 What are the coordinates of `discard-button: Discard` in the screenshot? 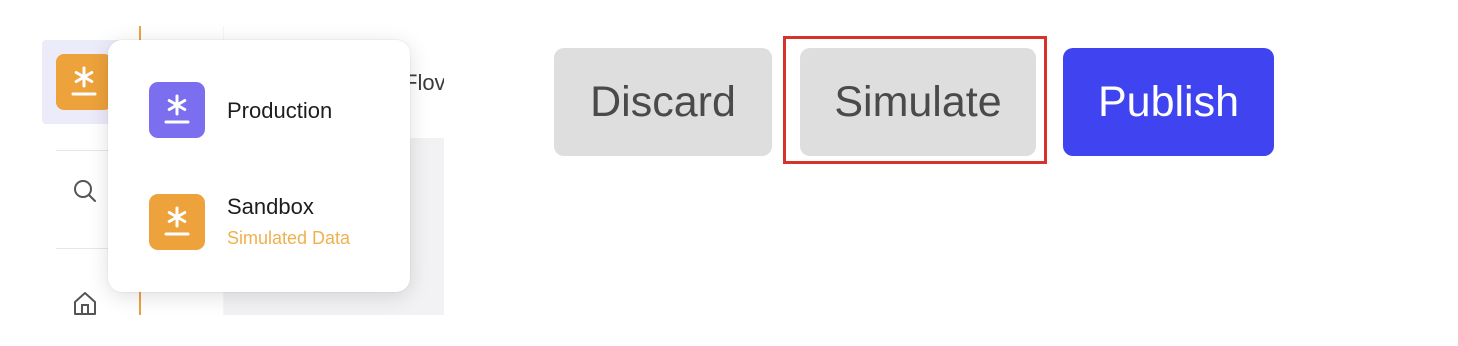 It's located at (663, 102).